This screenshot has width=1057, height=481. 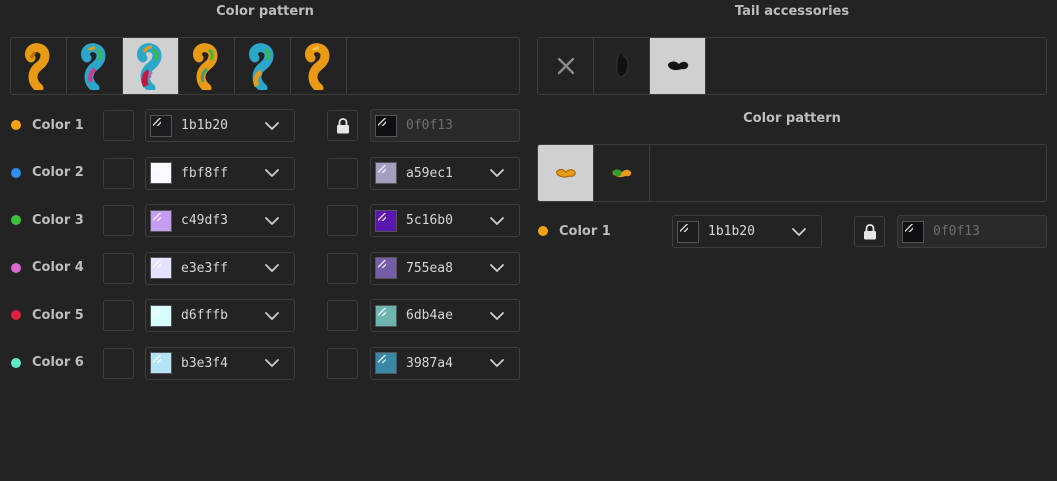 What do you see at coordinates (58, 172) in the screenshot?
I see `color-label-text: Color 2` at bounding box center [58, 172].